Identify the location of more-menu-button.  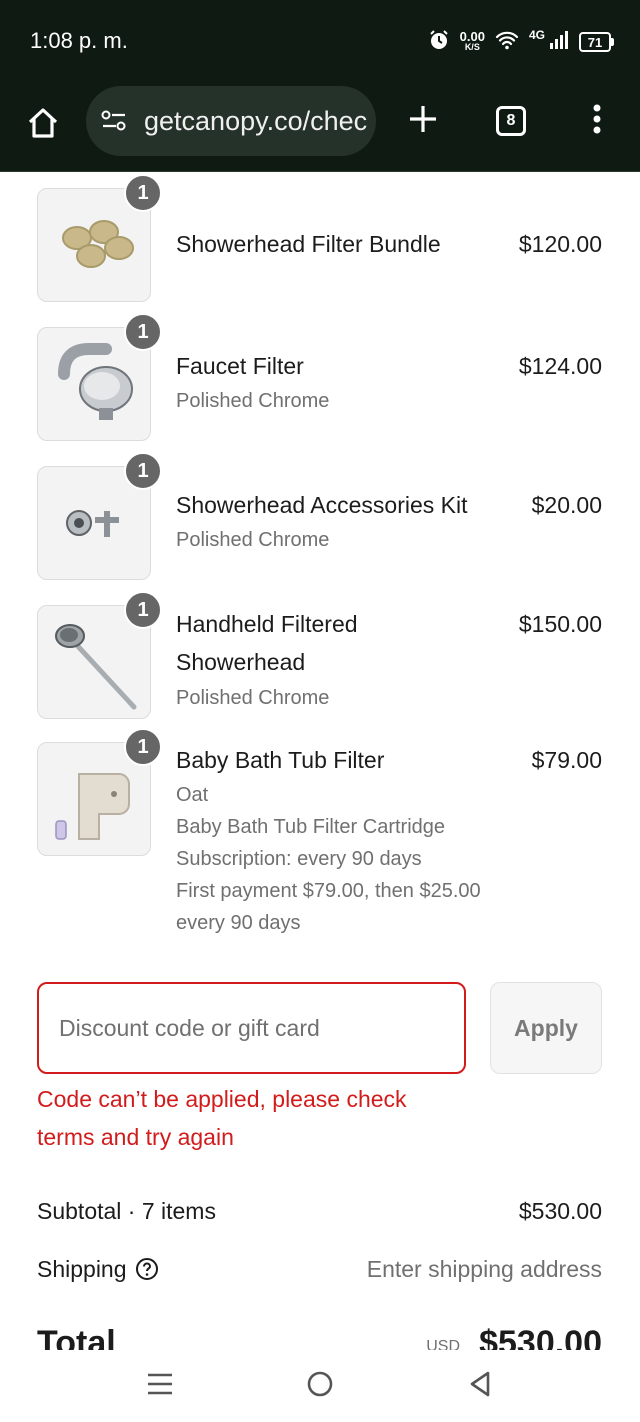
(597, 121).